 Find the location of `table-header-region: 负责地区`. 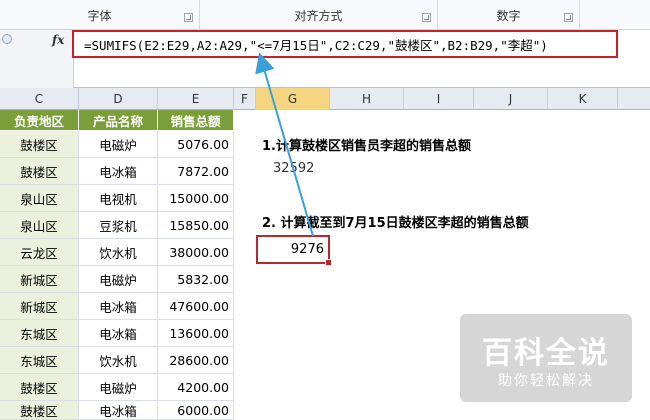

table-header-region: 负责地区 is located at coordinates (39, 120).